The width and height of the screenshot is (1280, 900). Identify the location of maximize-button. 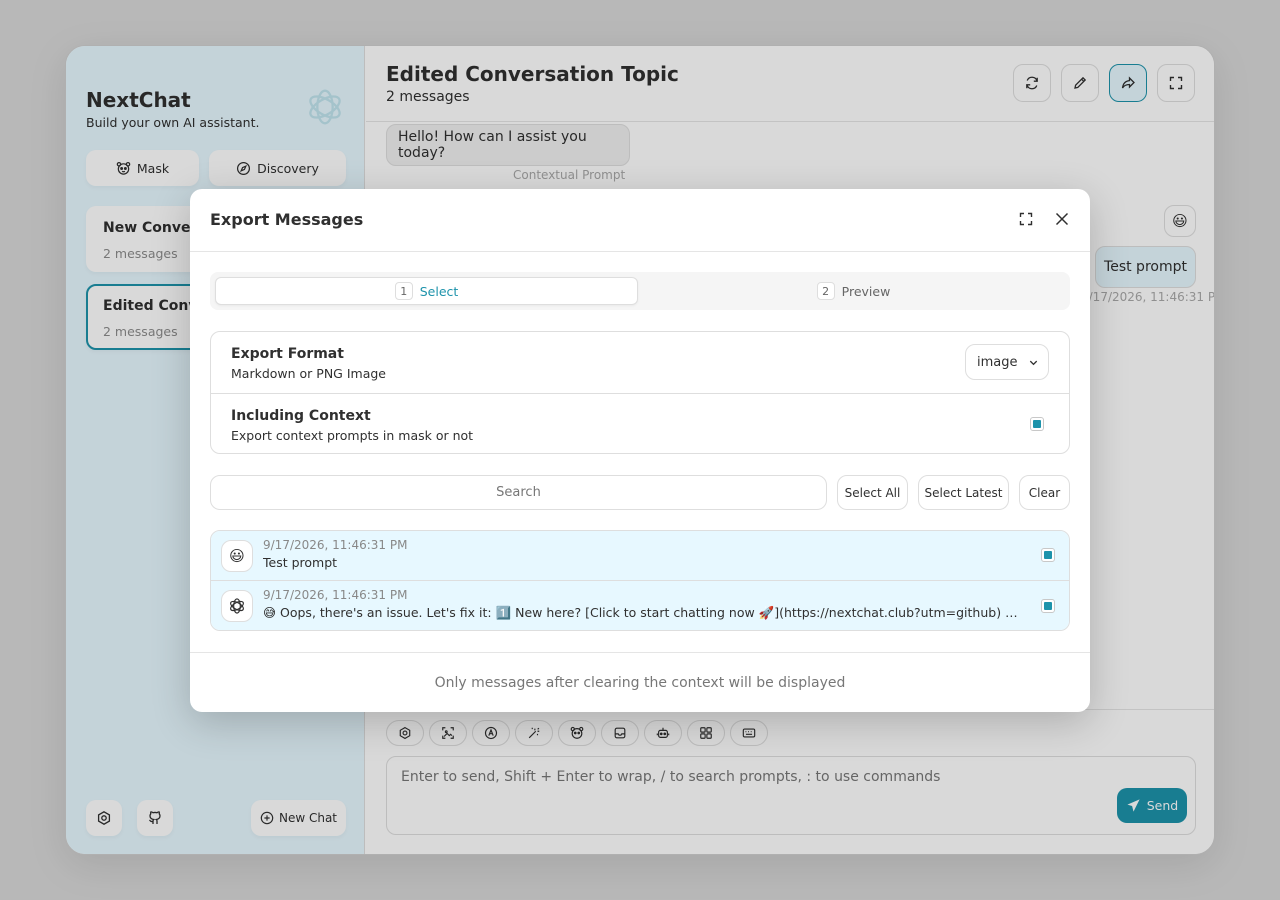
(1026, 219).